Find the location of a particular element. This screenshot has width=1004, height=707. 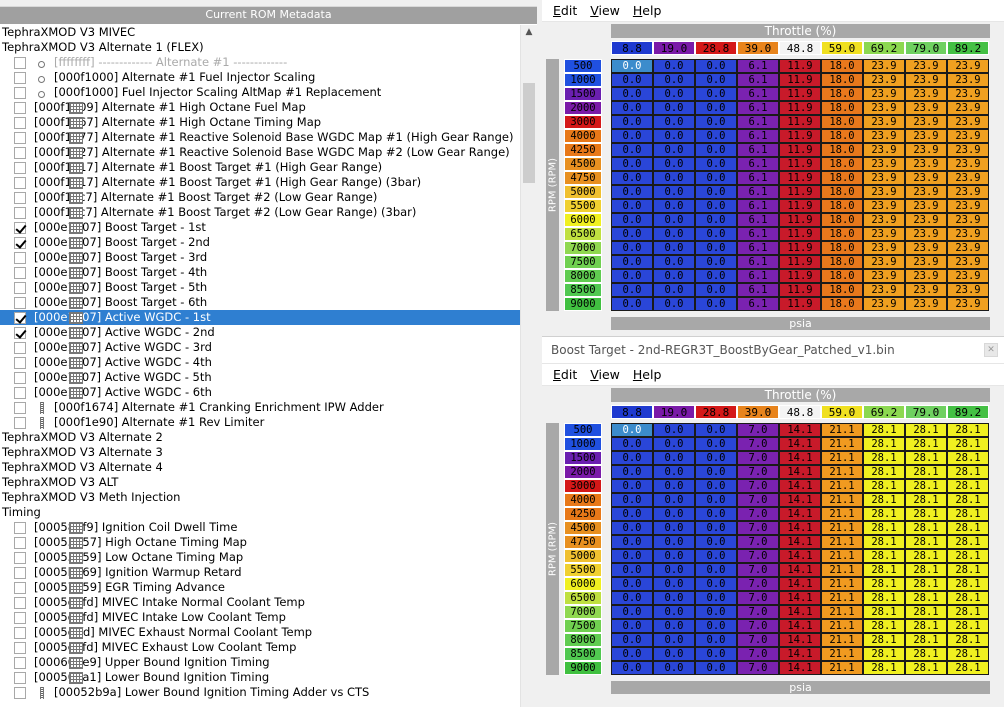

menu-edit: Edit is located at coordinates (565, 374).